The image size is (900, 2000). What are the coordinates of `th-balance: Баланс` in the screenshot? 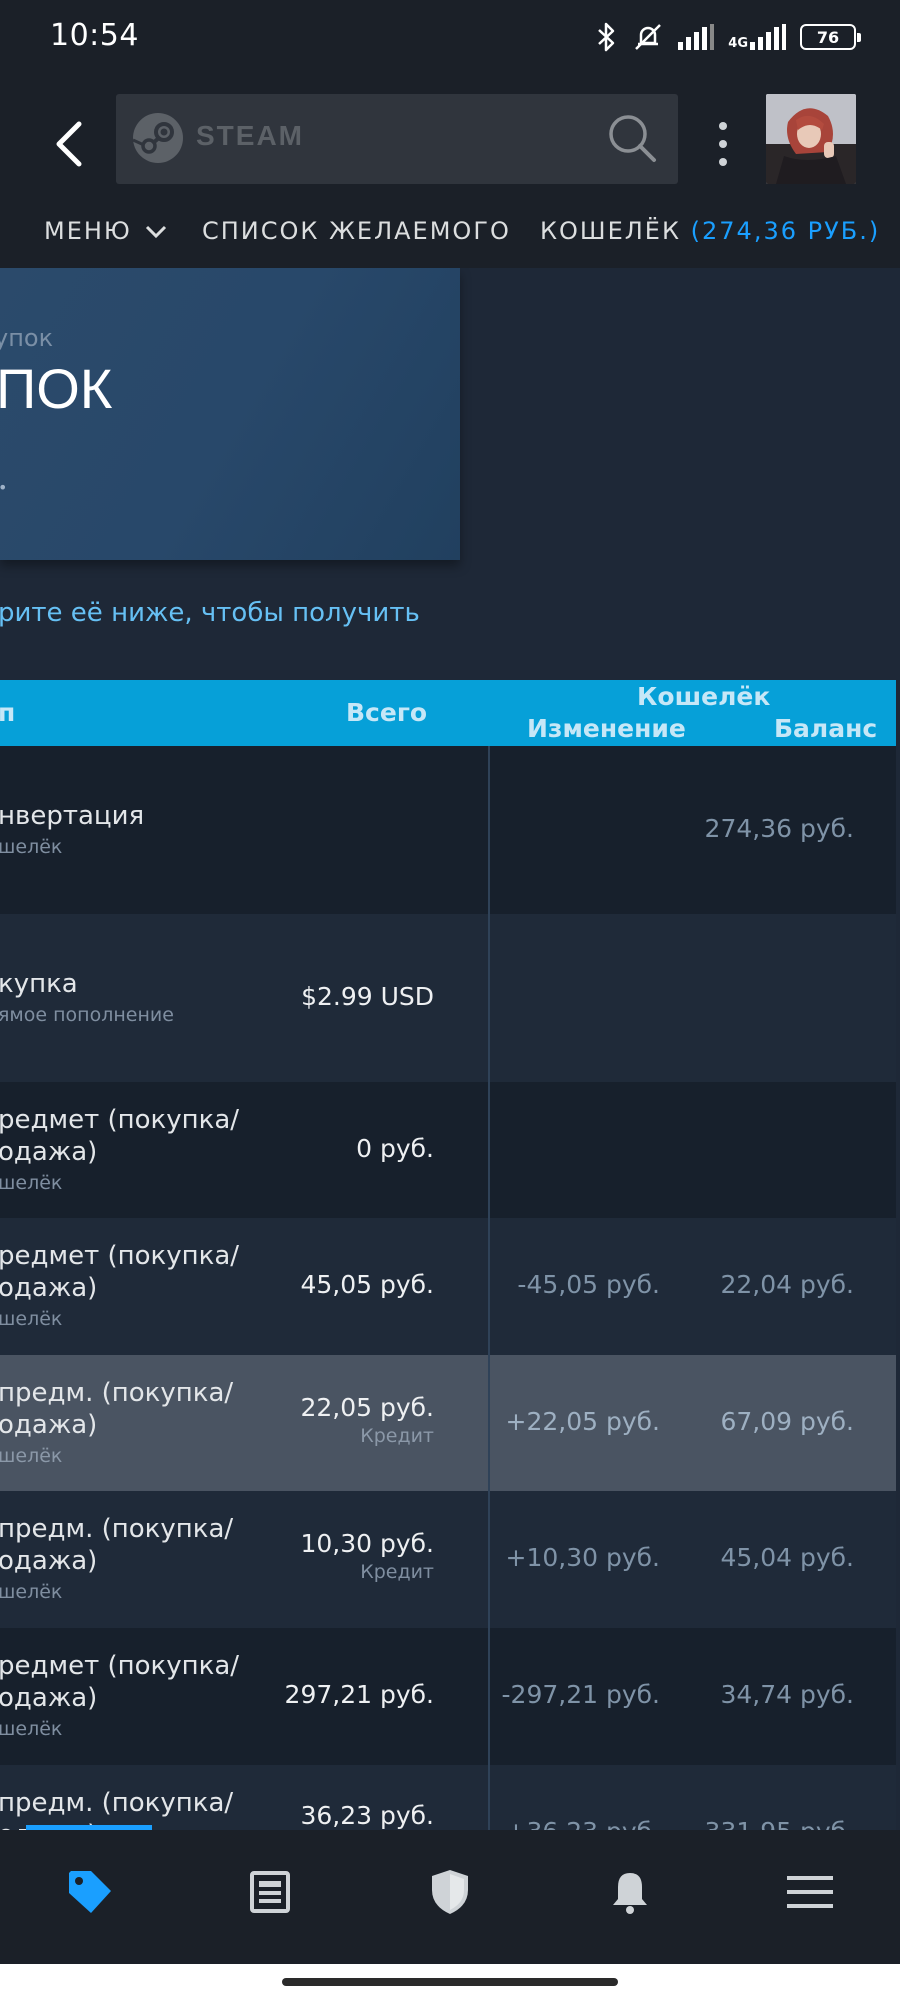 It's located at (826, 728).